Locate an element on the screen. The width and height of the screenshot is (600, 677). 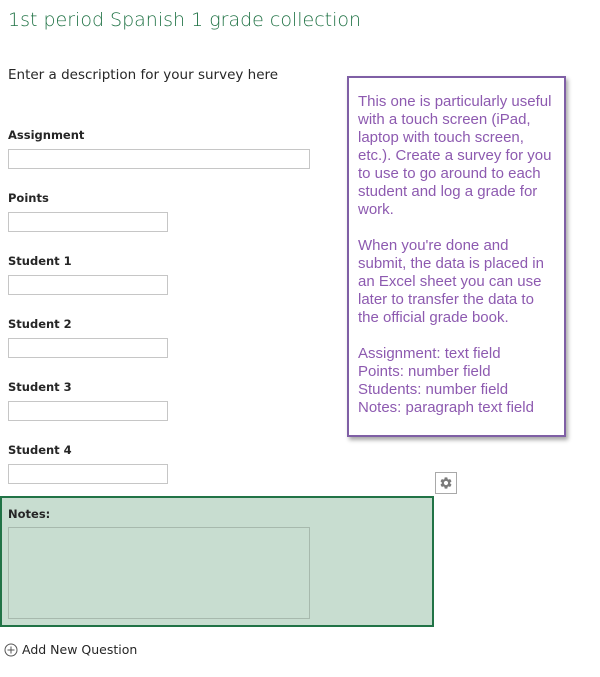
question-label-student-1: Student 1 is located at coordinates (40, 261).